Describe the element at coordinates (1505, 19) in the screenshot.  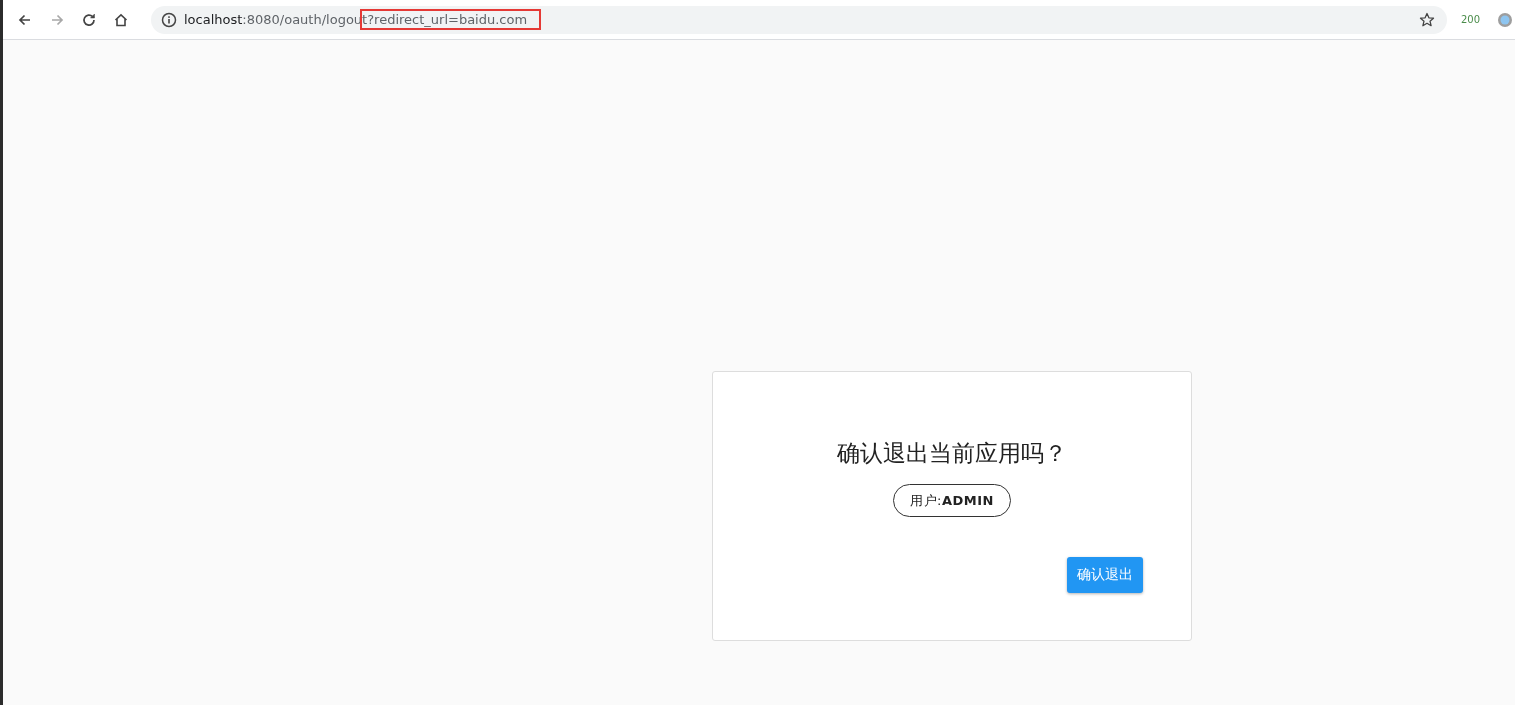
I see `extension-icon` at that location.